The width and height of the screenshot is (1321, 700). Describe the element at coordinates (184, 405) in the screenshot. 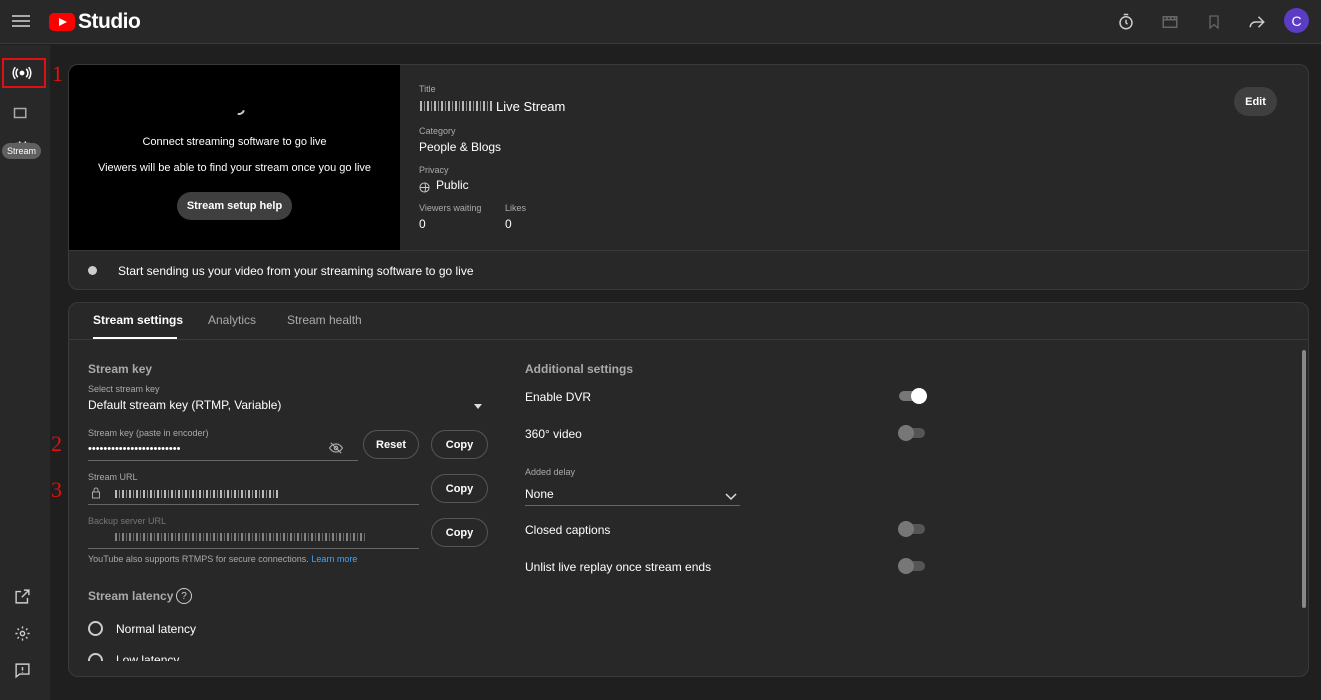

I see `select-stream-key-value: Default stream key (RTMP, Variable)` at that location.